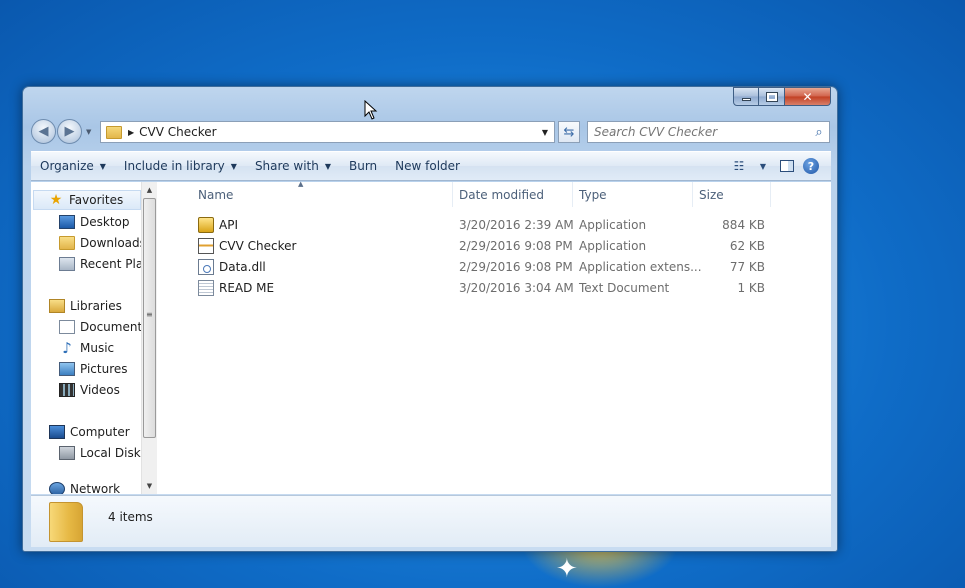 The height and width of the screenshot is (588, 965). I want to click on nav-recent-places-label: Recent Plac, so click(114, 264).